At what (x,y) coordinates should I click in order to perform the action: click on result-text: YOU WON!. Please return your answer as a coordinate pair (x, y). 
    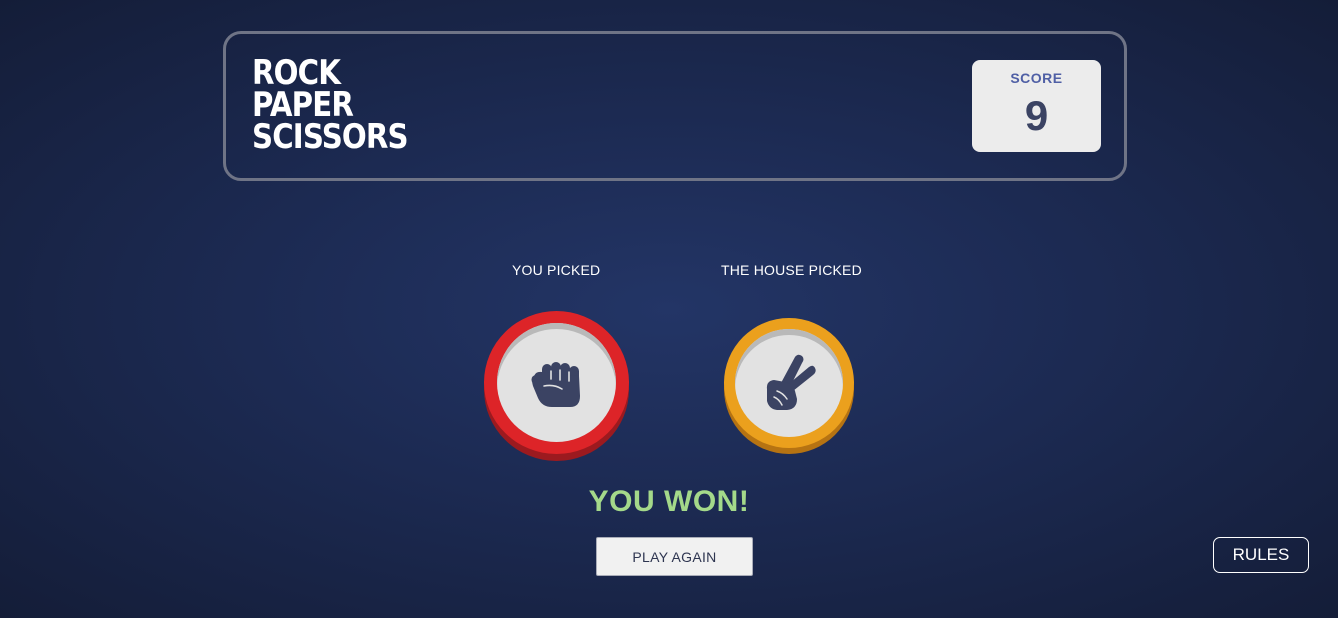
    Looking at the image, I should click on (669, 501).